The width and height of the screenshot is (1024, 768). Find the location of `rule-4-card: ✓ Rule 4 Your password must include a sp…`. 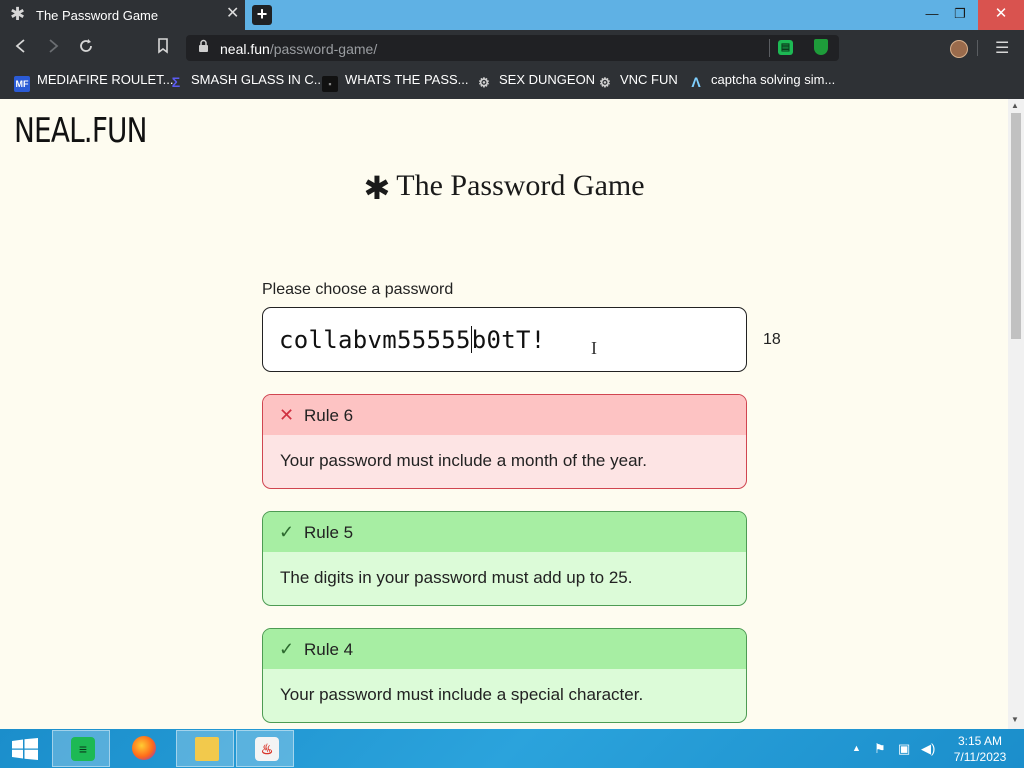

rule-4-card: ✓ Rule 4 Your password must include a sp… is located at coordinates (504, 675).